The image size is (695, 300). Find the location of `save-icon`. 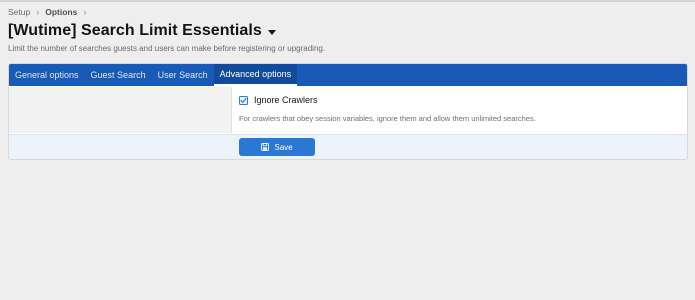

save-icon is located at coordinates (265, 147).